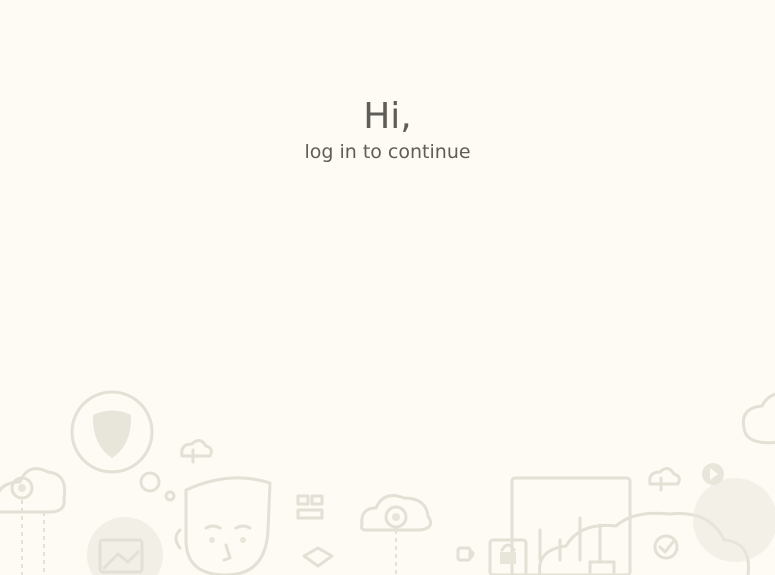 The height and width of the screenshot is (575, 775). What do you see at coordinates (758, 418) in the screenshot?
I see `cloud-icon-right` at bounding box center [758, 418].